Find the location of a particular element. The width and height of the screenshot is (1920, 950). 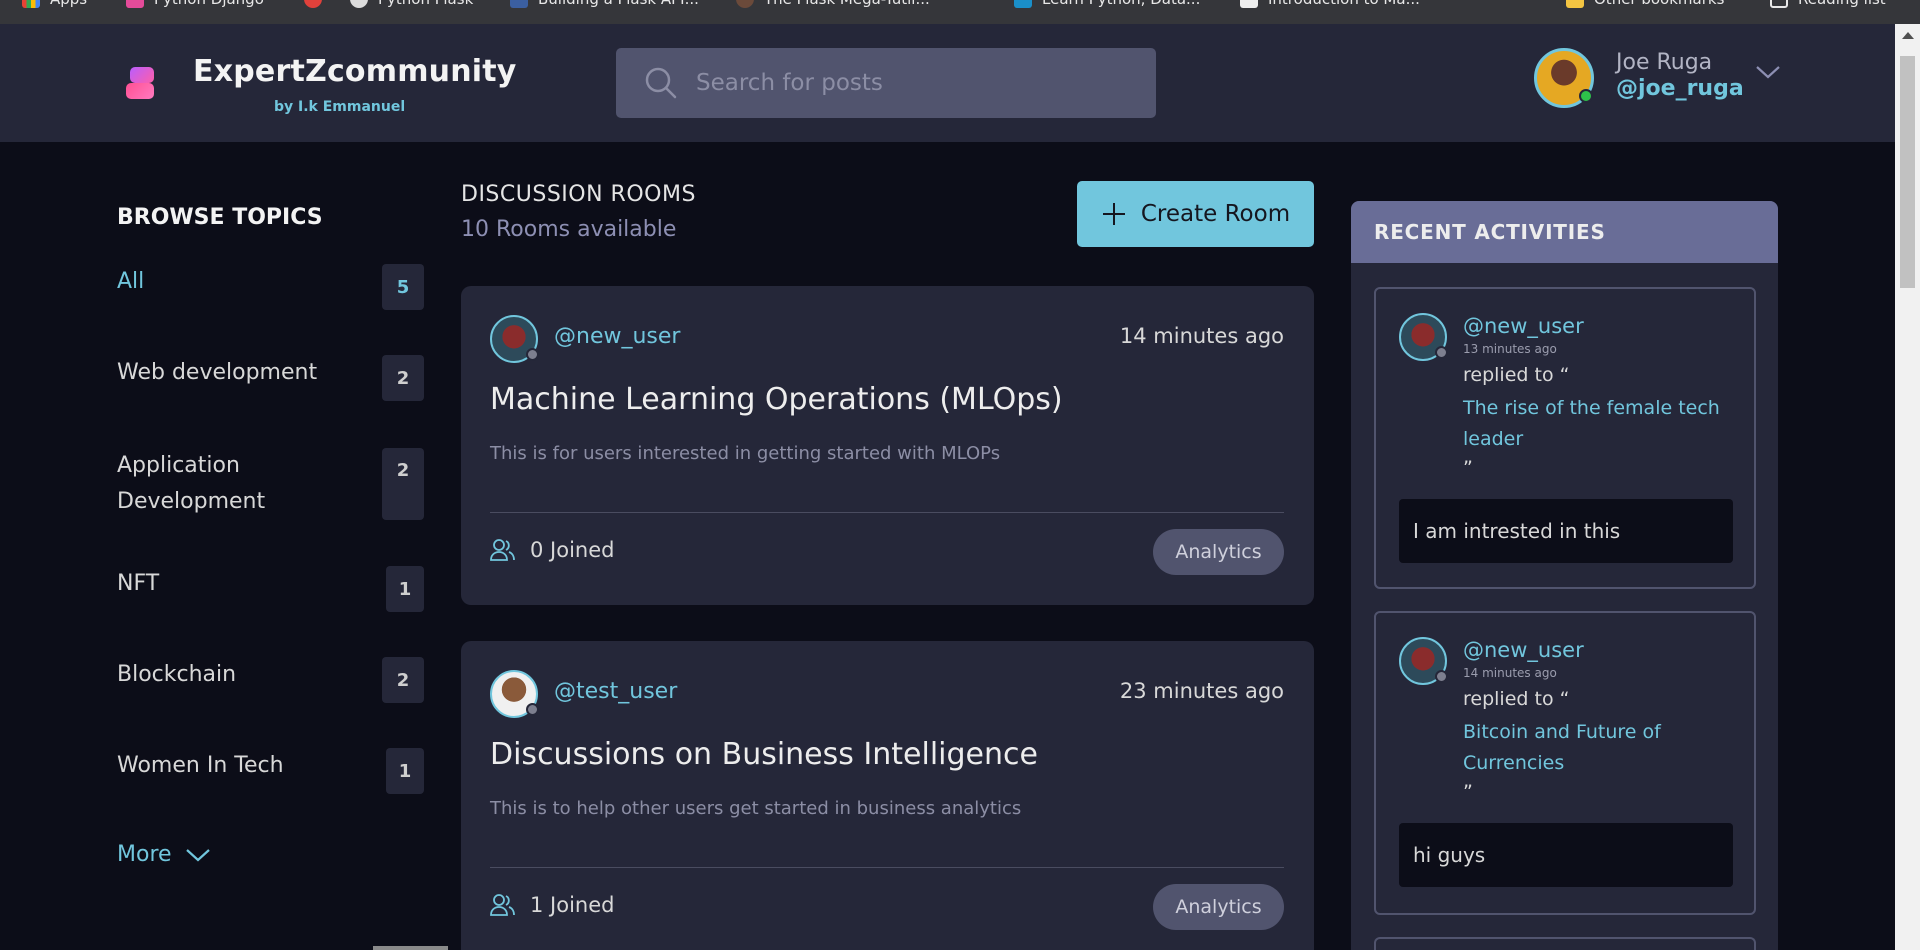

doc-icon is located at coordinates (1249, 4).